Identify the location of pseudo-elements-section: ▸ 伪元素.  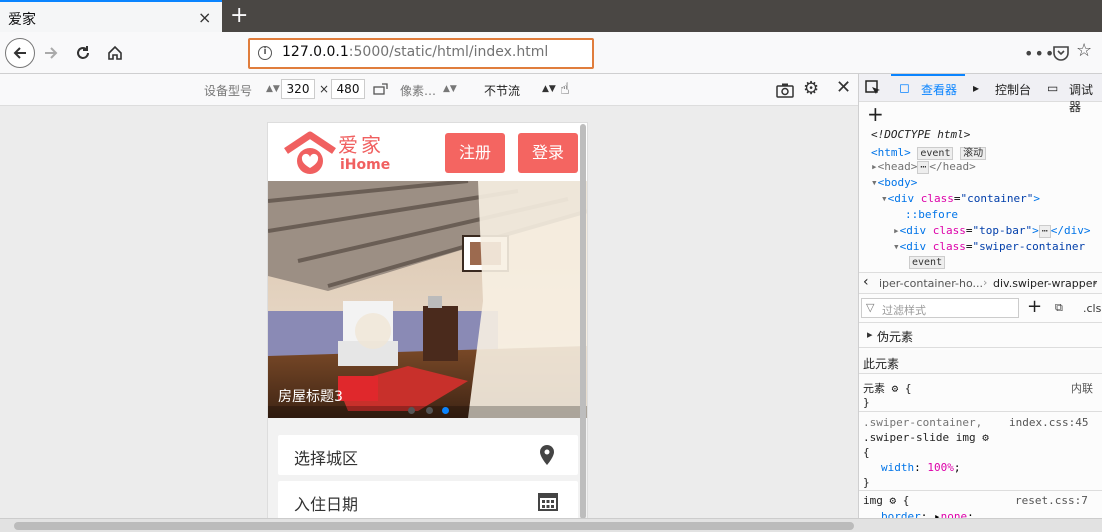
(980, 335).